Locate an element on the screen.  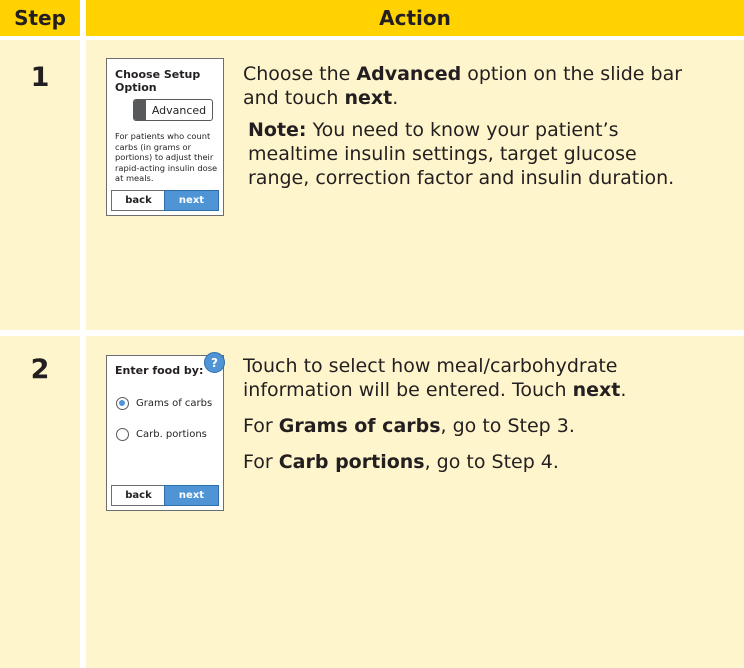
row2-instruction-line2: information will be entered. Touch next. is located at coordinates (434, 390).